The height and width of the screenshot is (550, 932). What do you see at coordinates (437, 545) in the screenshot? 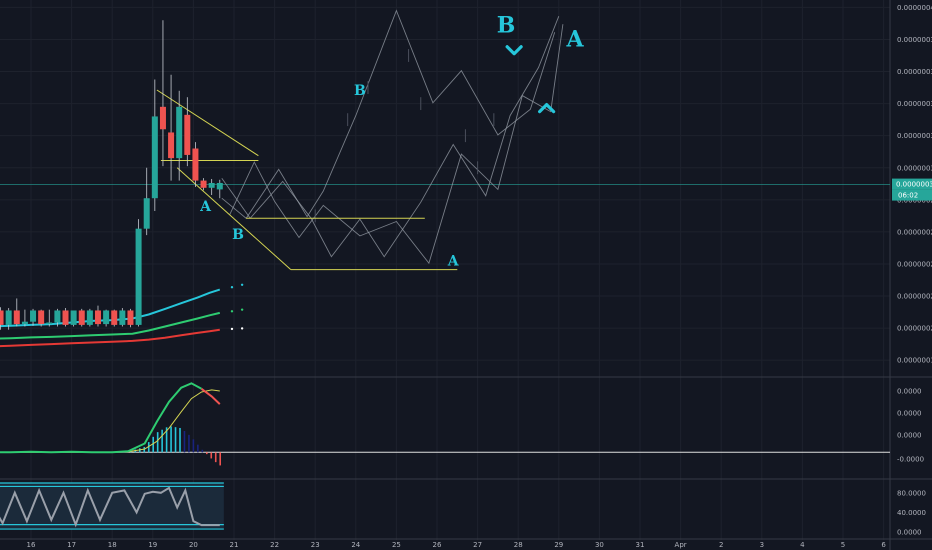
I see `time-tick-label: 26` at bounding box center [437, 545].